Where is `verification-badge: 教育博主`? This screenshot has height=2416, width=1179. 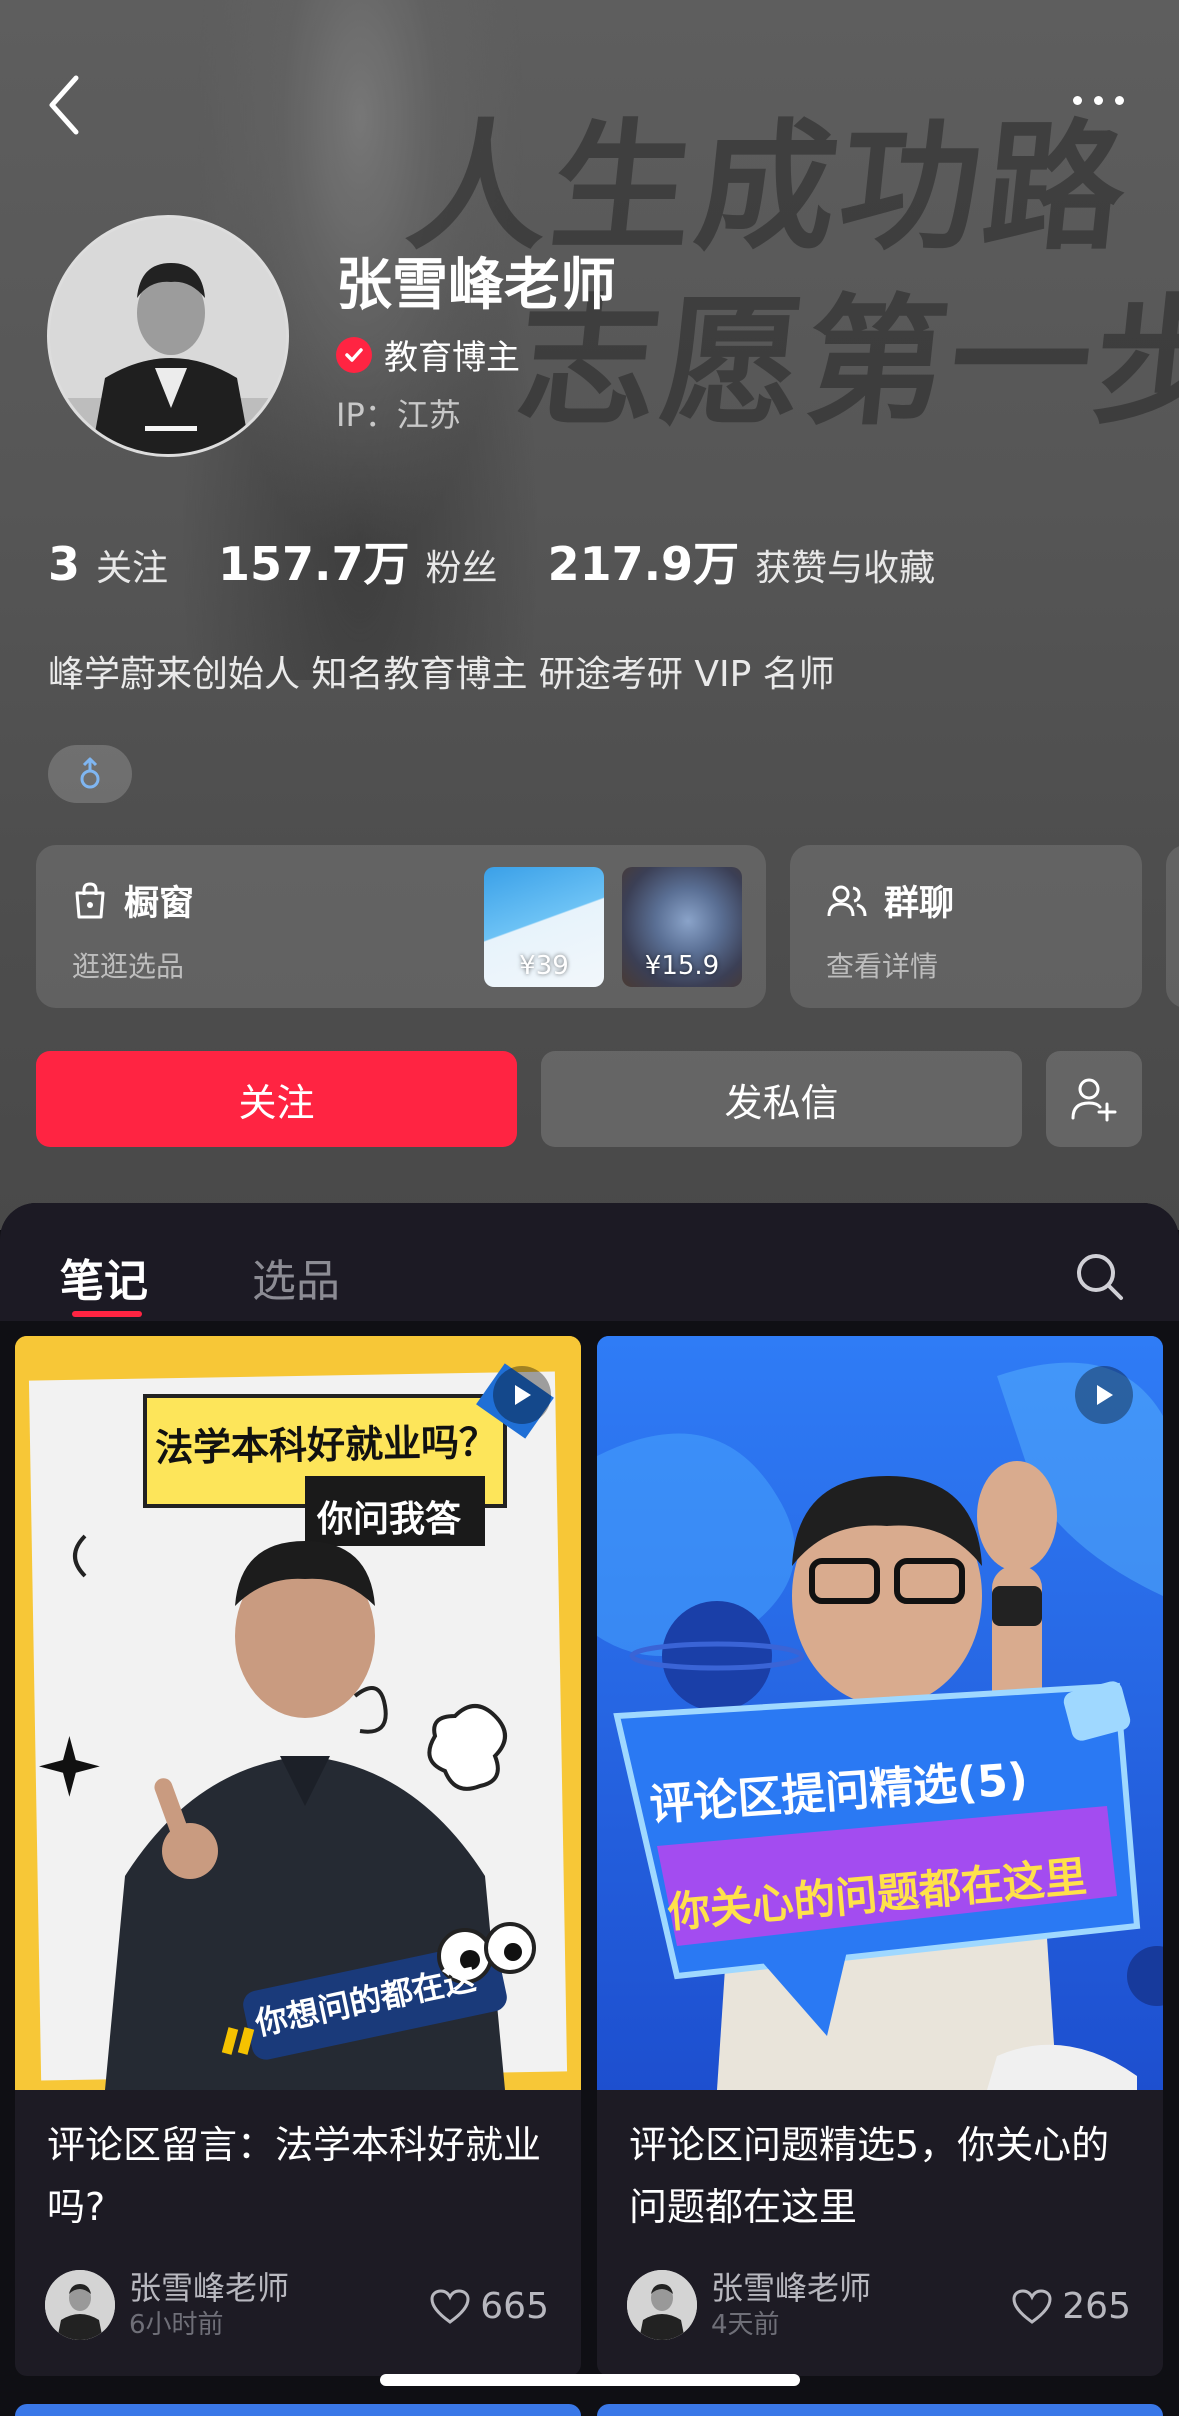 verification-badge: 教育博主 is located at coordinates (428, 354).